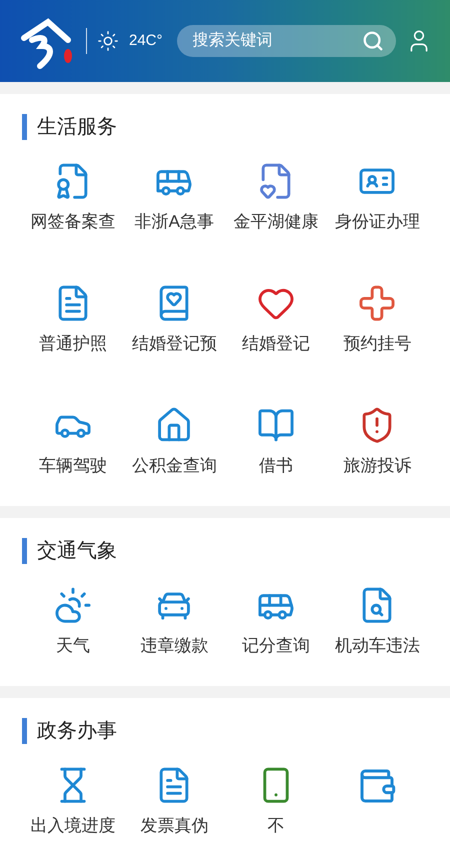 This screenshot has height=850, width=450. What do you see at coordinates (275, 320) in the screenshot?
I see `service-item: 结婚登记` at bounding box center [275, 320].